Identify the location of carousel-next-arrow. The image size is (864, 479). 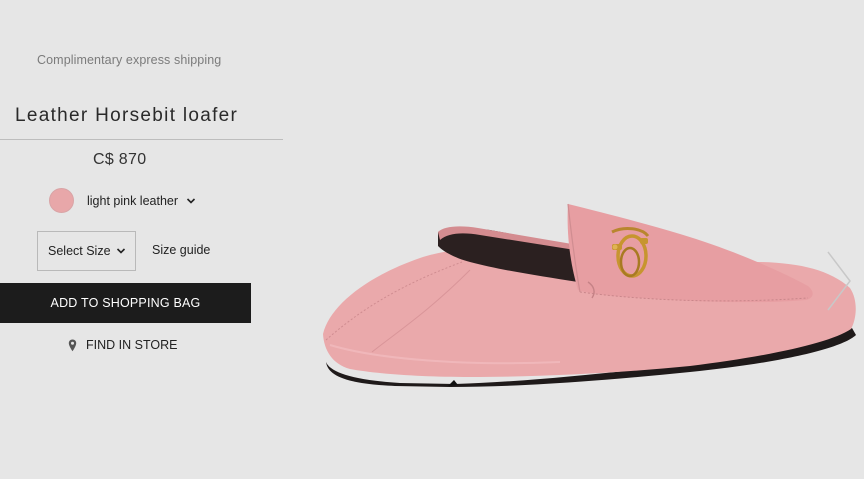
(840, 281).